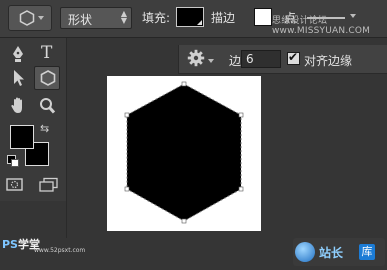 This screenshot has height=270, width=387. I want to click on zoom-tool, so click(47, 106).